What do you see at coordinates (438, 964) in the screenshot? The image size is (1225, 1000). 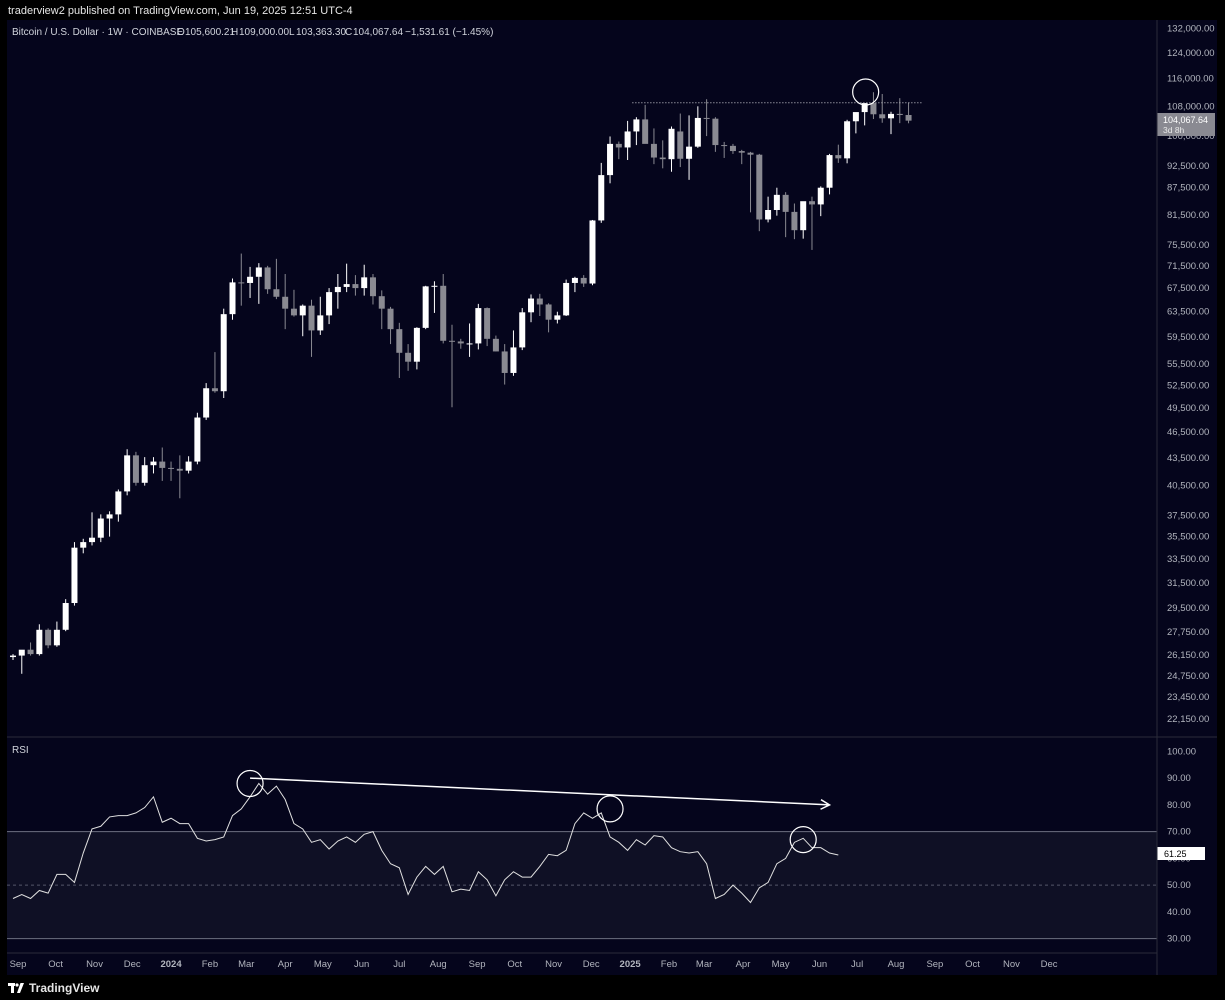 I see `time-tick-label: Aug` at bounding box center [438, 964].